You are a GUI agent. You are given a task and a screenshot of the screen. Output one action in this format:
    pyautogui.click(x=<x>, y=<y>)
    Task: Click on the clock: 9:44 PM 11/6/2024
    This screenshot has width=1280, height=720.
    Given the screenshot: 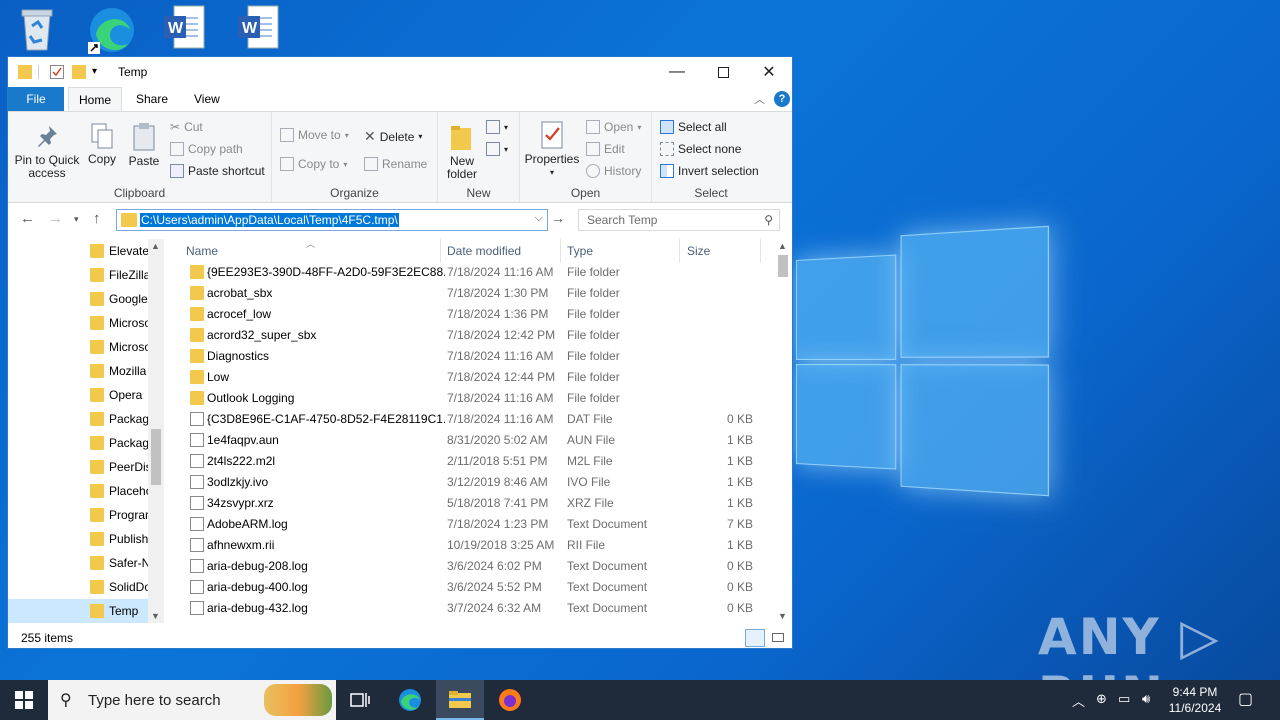 What is the action you would take?
    pyautogui.click(x=1195, y=700)
    